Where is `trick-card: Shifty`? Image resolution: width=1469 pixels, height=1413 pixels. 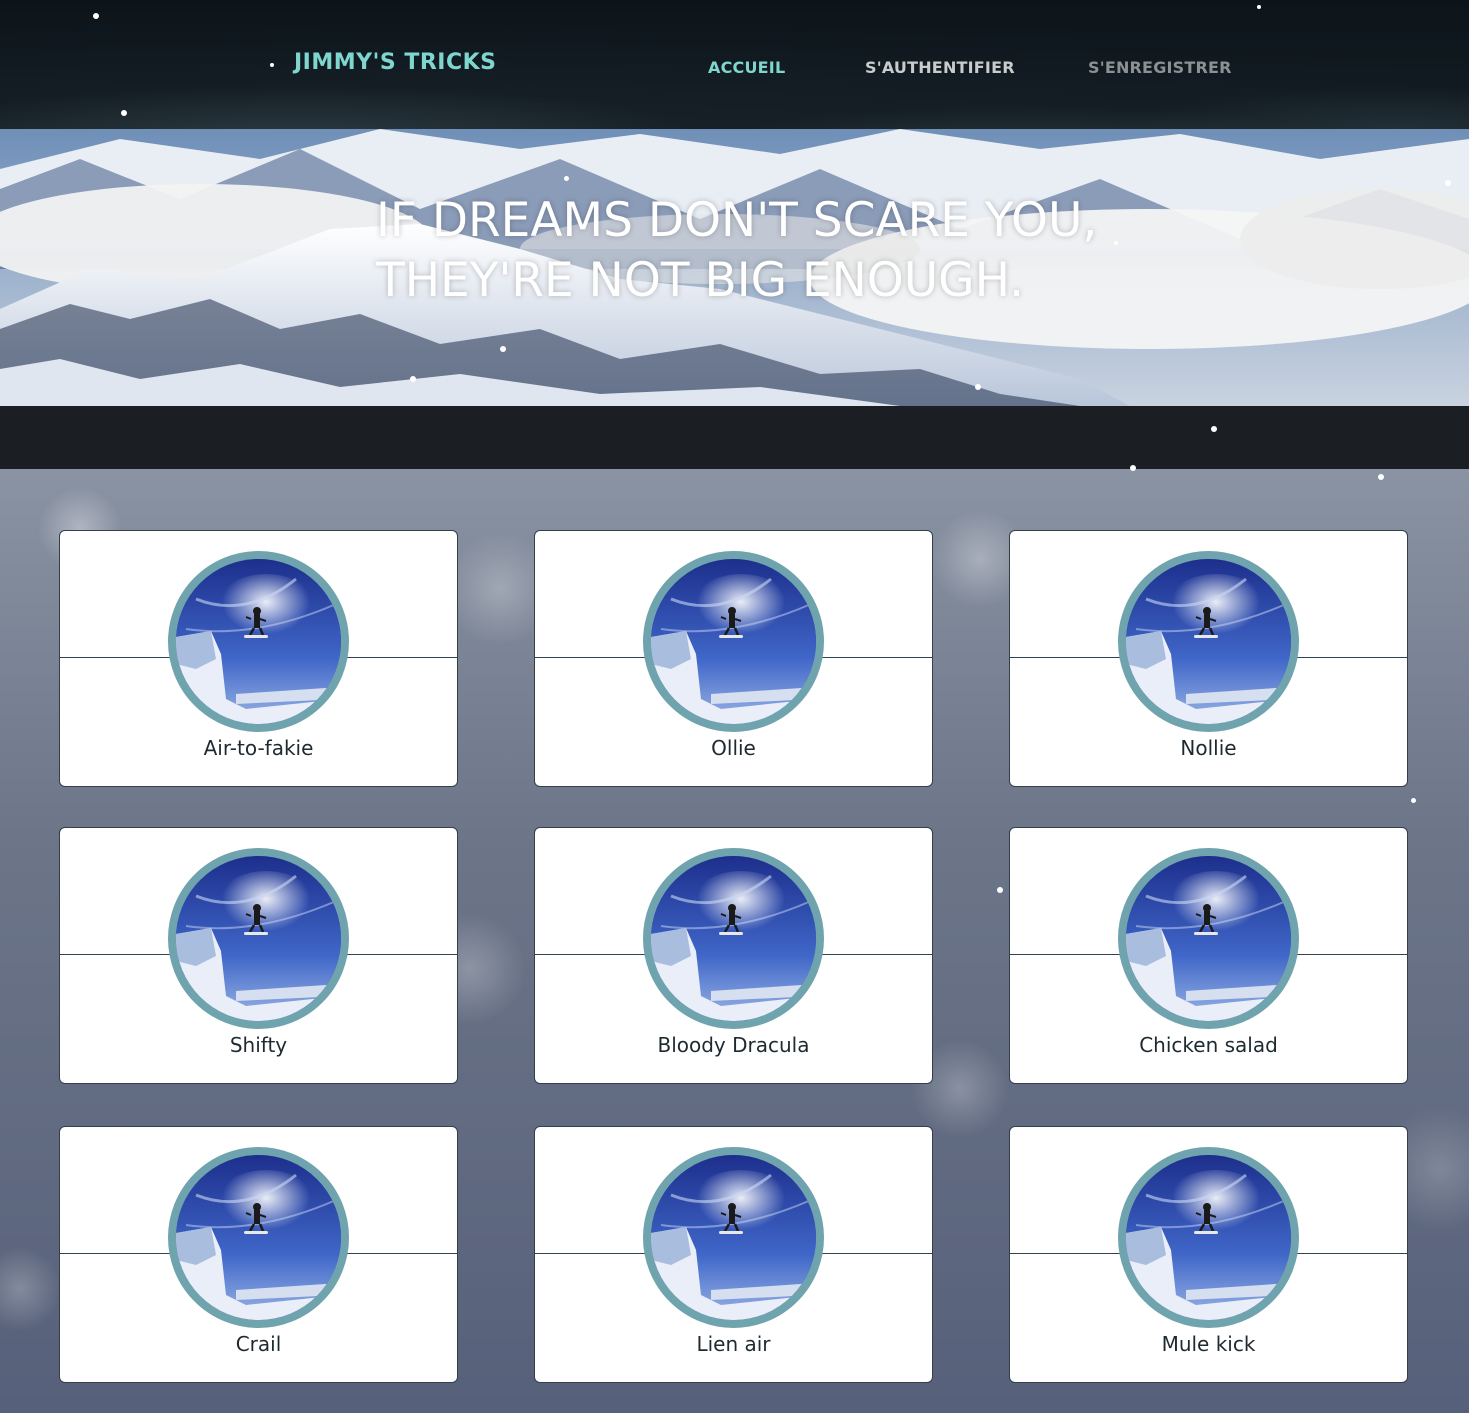
trick-card: Shifty is located at coordinates (258, 955).